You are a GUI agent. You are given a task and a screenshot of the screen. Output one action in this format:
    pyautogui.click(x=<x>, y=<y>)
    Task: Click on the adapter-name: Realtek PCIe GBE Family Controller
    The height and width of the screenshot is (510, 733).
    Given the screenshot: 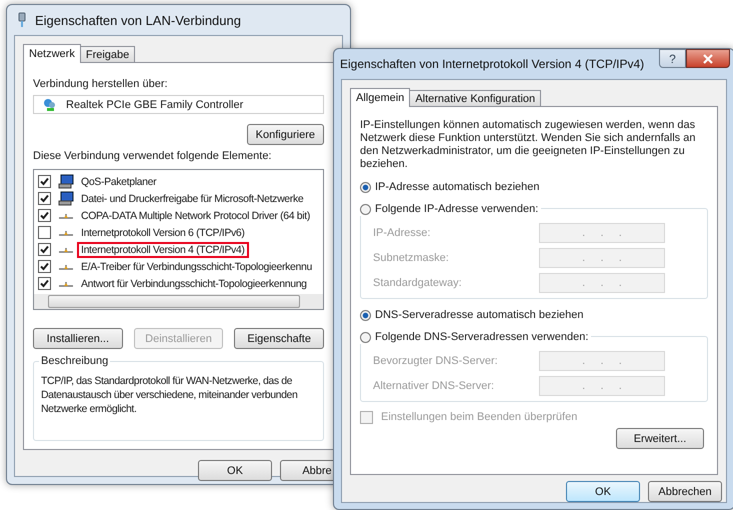 What is the action you would take?
    pyautogui.click(x=155, y=104)
    